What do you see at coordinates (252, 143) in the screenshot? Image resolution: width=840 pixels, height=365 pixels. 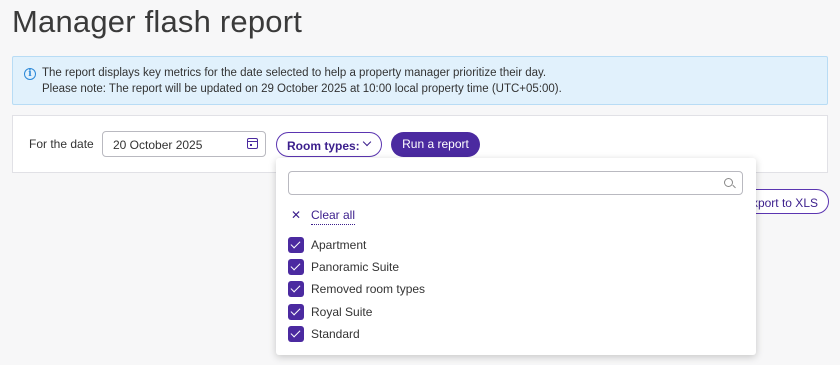 I see `calendar-icon` at bounding box center [252, 143].